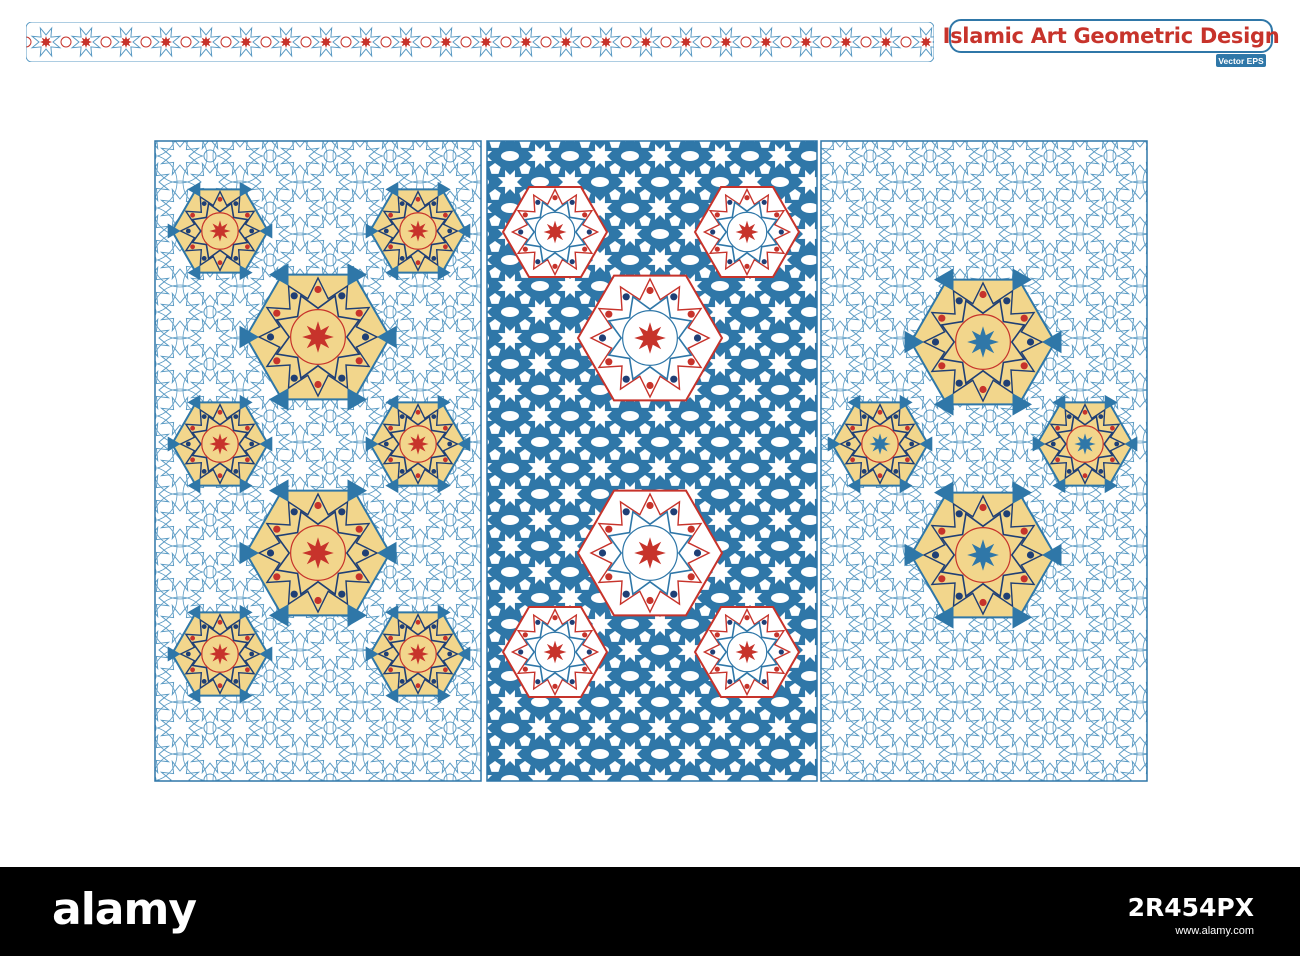 This screenshot has width=1300, height=956. Describe the element at coordinates (124, 909) in the screenshot. I see `watermark-logo: alamy` at that location.